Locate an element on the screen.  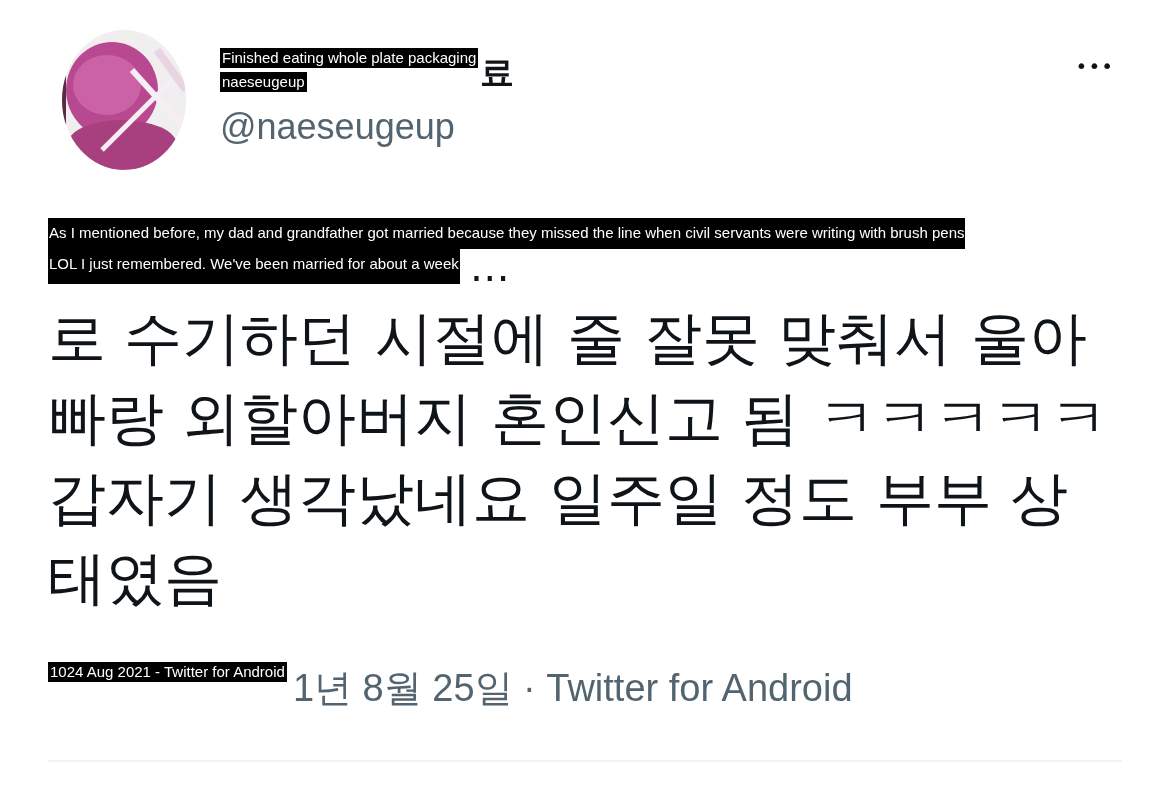
translation-text: naeseugeup is located at coordinates (263, 82).